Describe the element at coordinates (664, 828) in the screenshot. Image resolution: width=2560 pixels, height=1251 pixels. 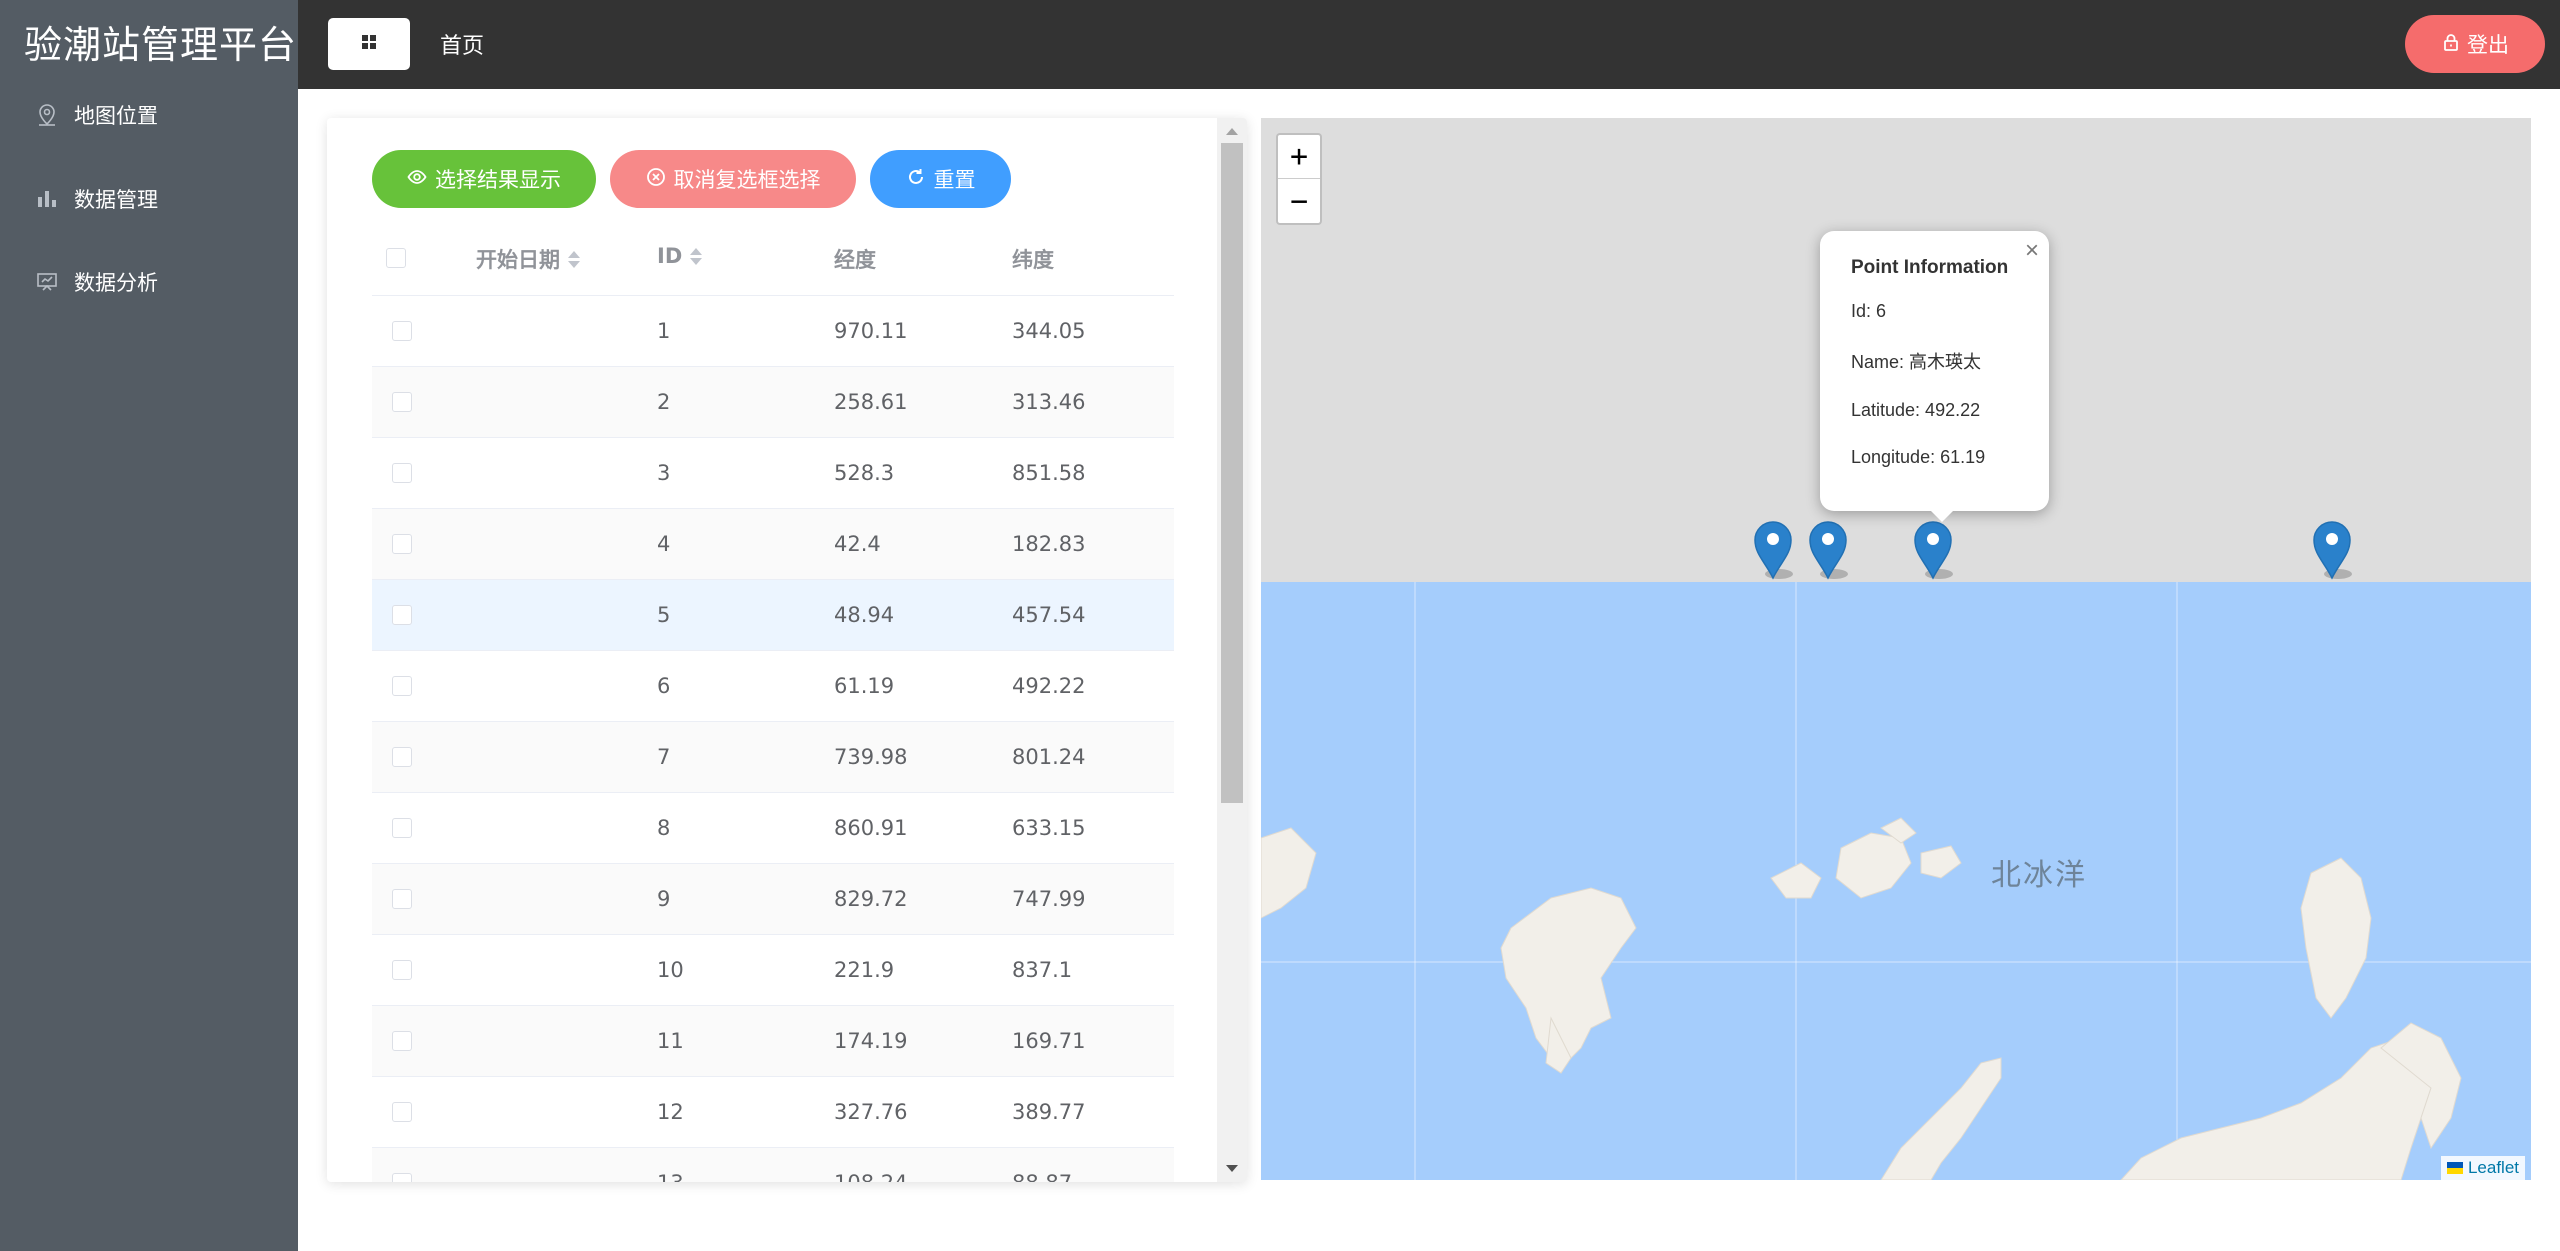
I see `cell-id: 8` at that location.